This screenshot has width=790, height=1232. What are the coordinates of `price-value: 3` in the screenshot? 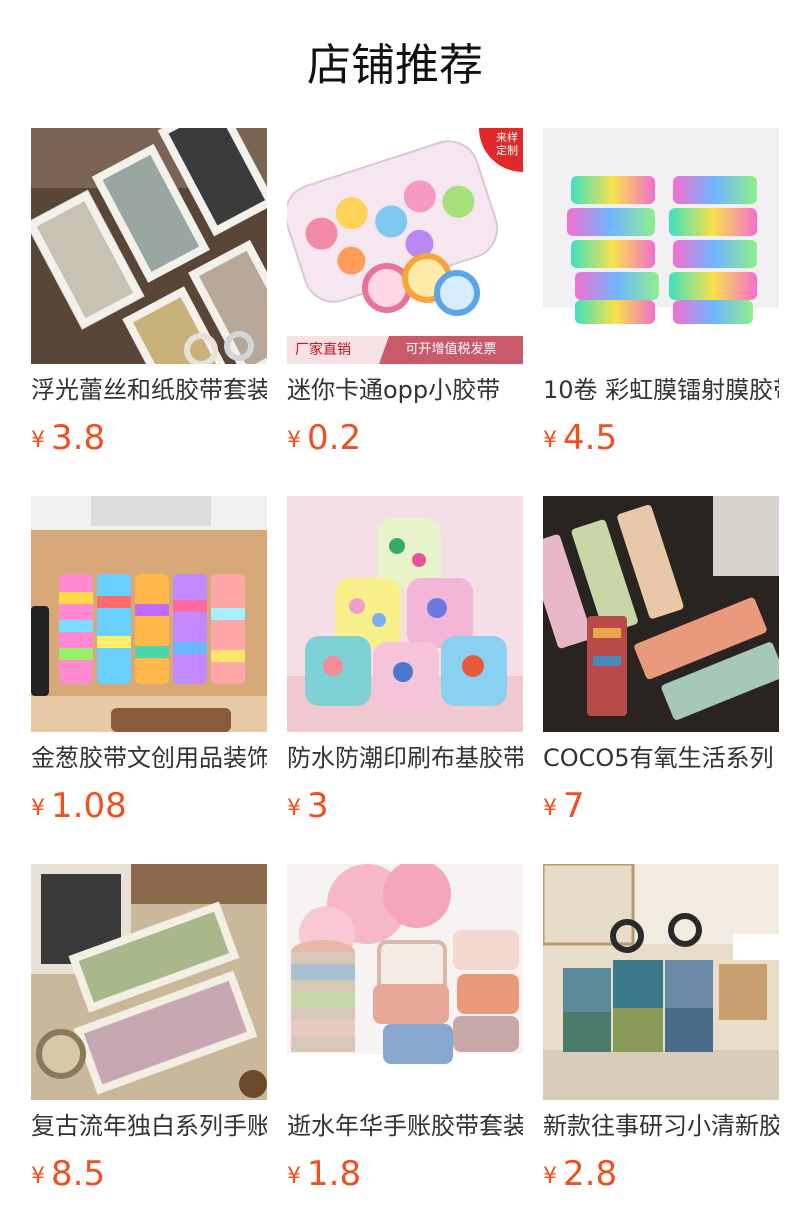 It's located at (318, 806).